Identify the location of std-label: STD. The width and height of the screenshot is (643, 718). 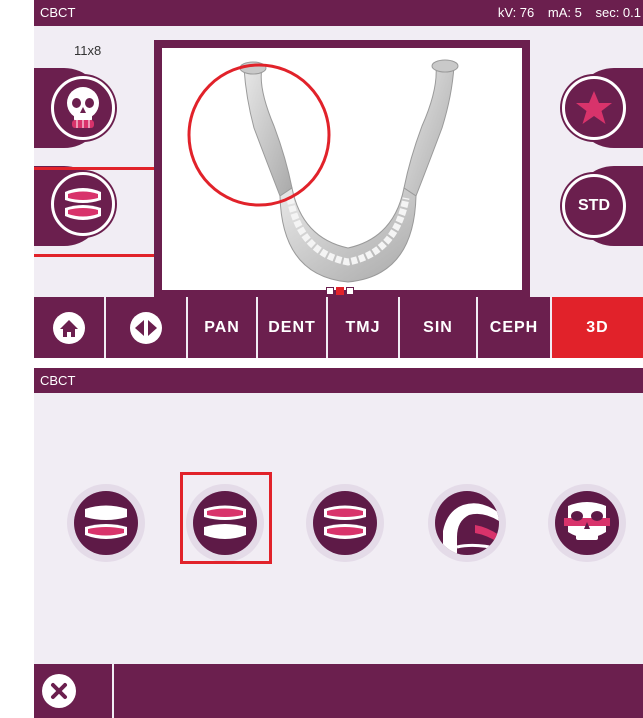
(594, 205).